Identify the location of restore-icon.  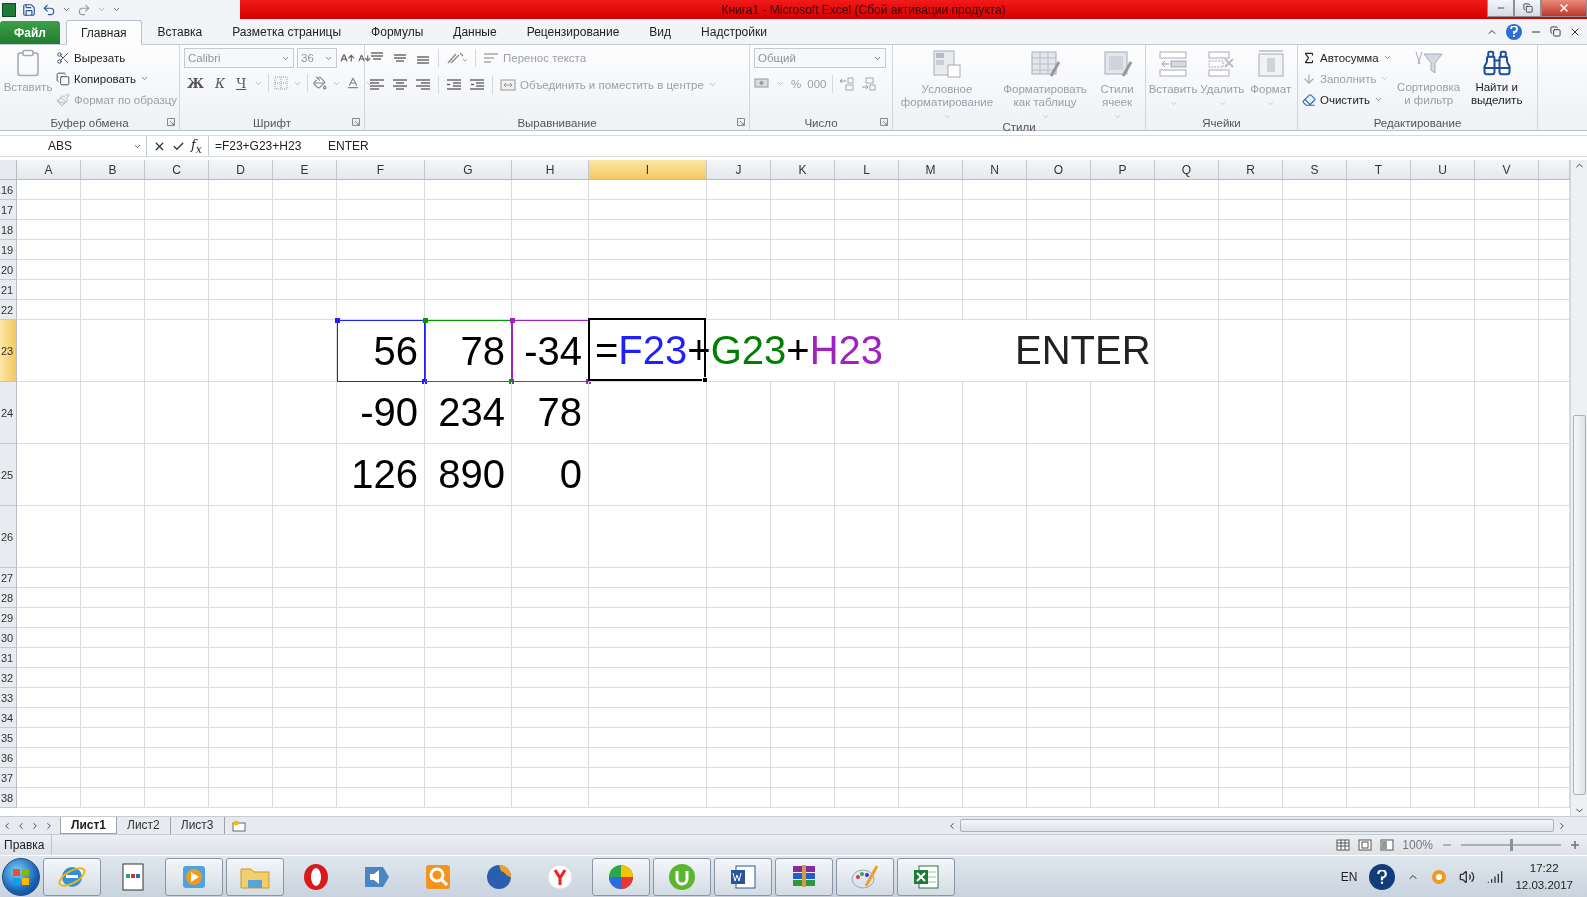
(1555, 31).